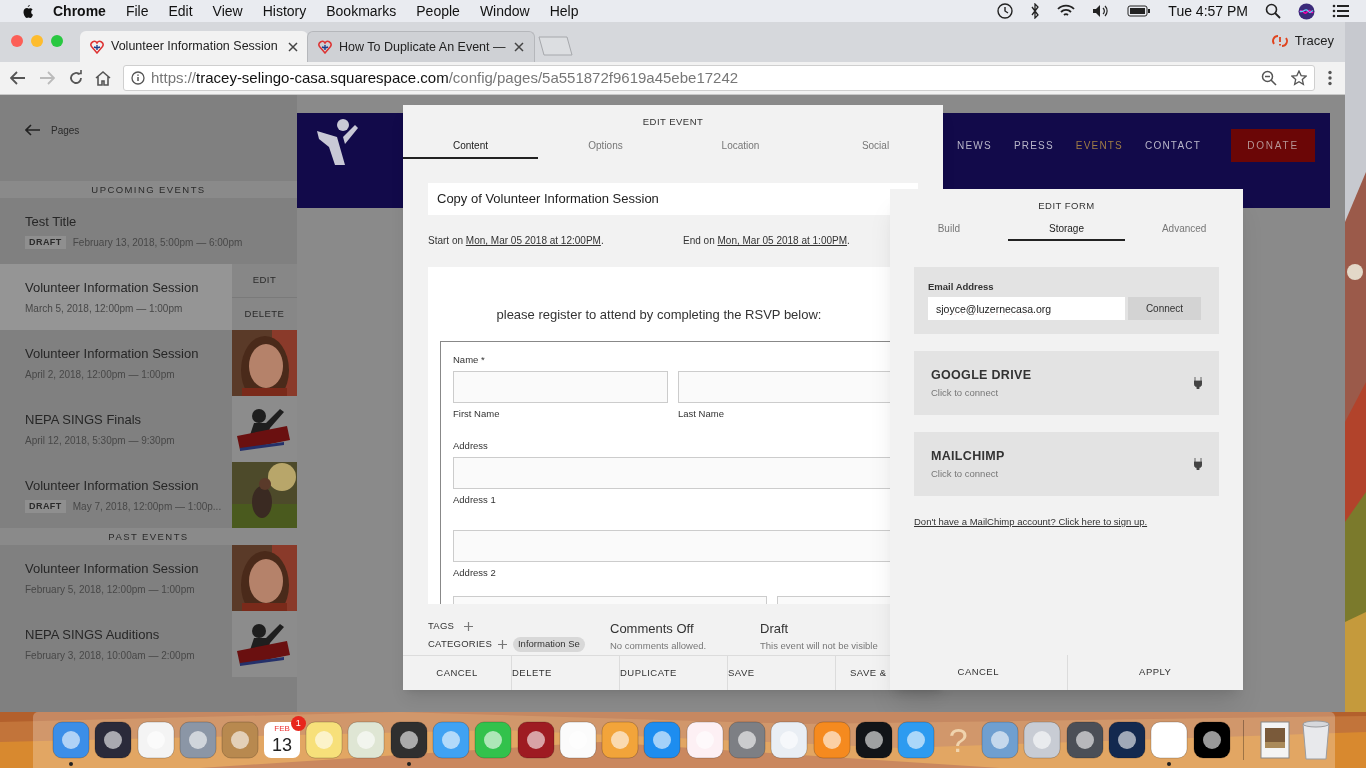  What do you see at coordinates (1154, 672) in the screenshot?
I see `panel-button: APPLY` at bounding box center [1154, 672].